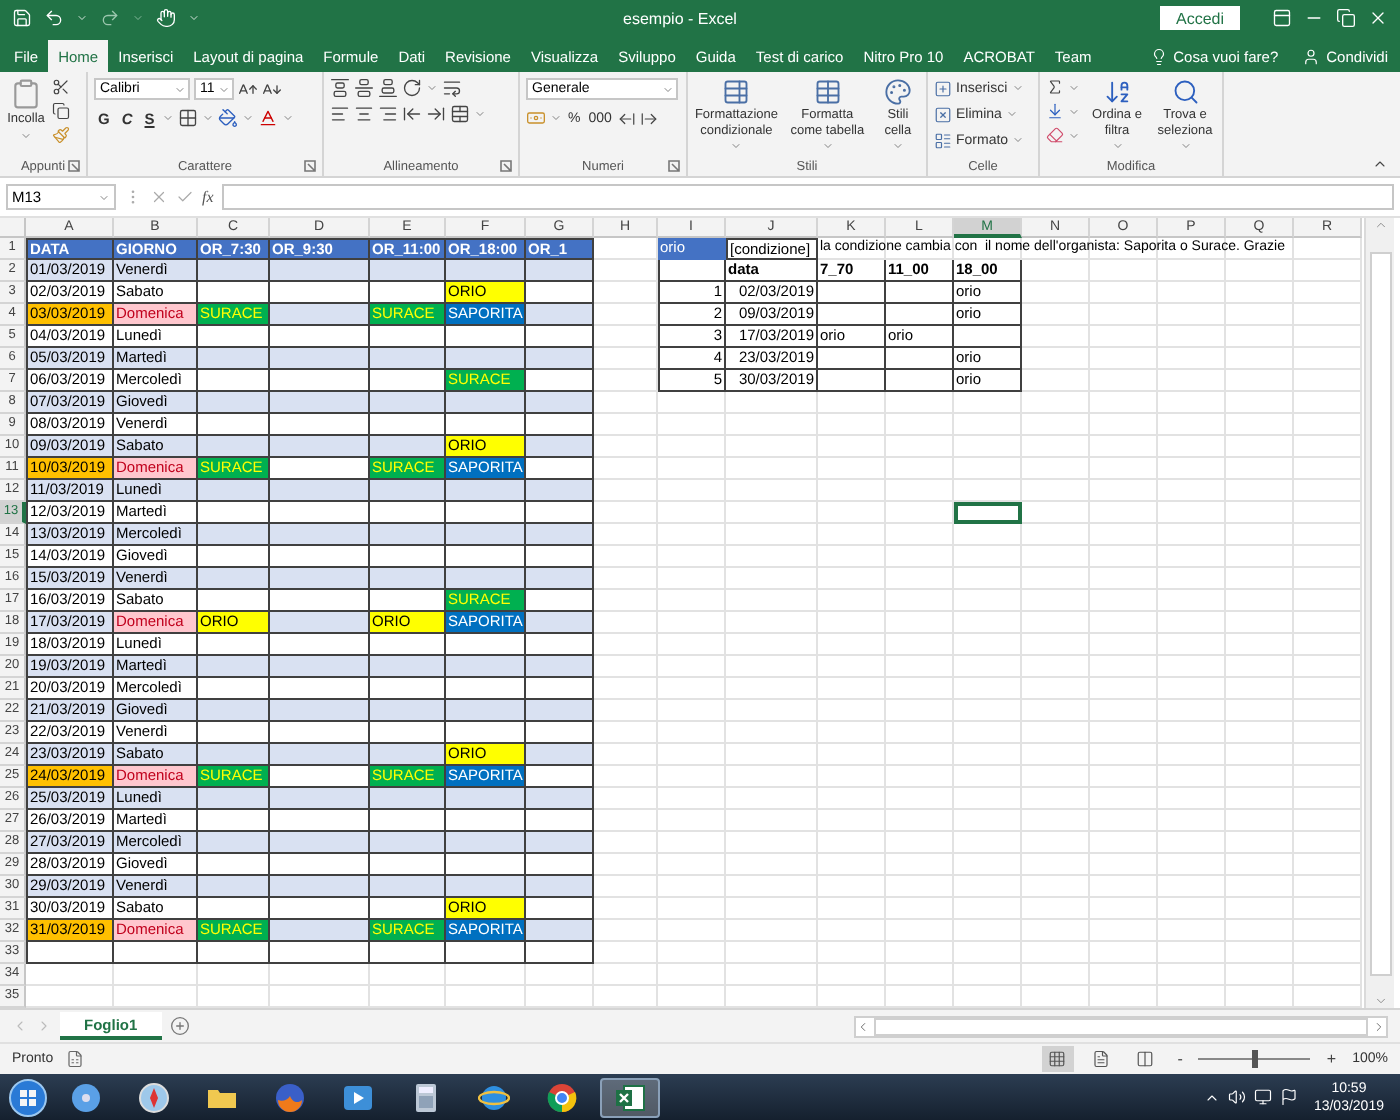  What do you see at coordinates (863, 1026) in the screenshot?
I see `scroll-left-icon` at bounding box center [863, 1026].